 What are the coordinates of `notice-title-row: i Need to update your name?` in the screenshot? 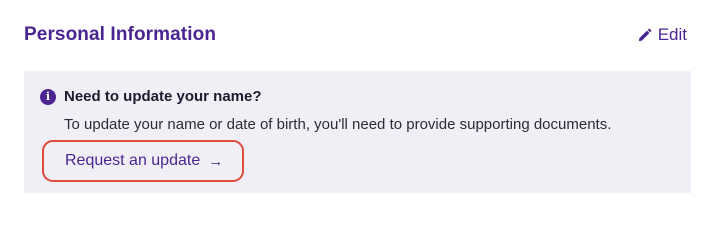 It's located at (151, 97).